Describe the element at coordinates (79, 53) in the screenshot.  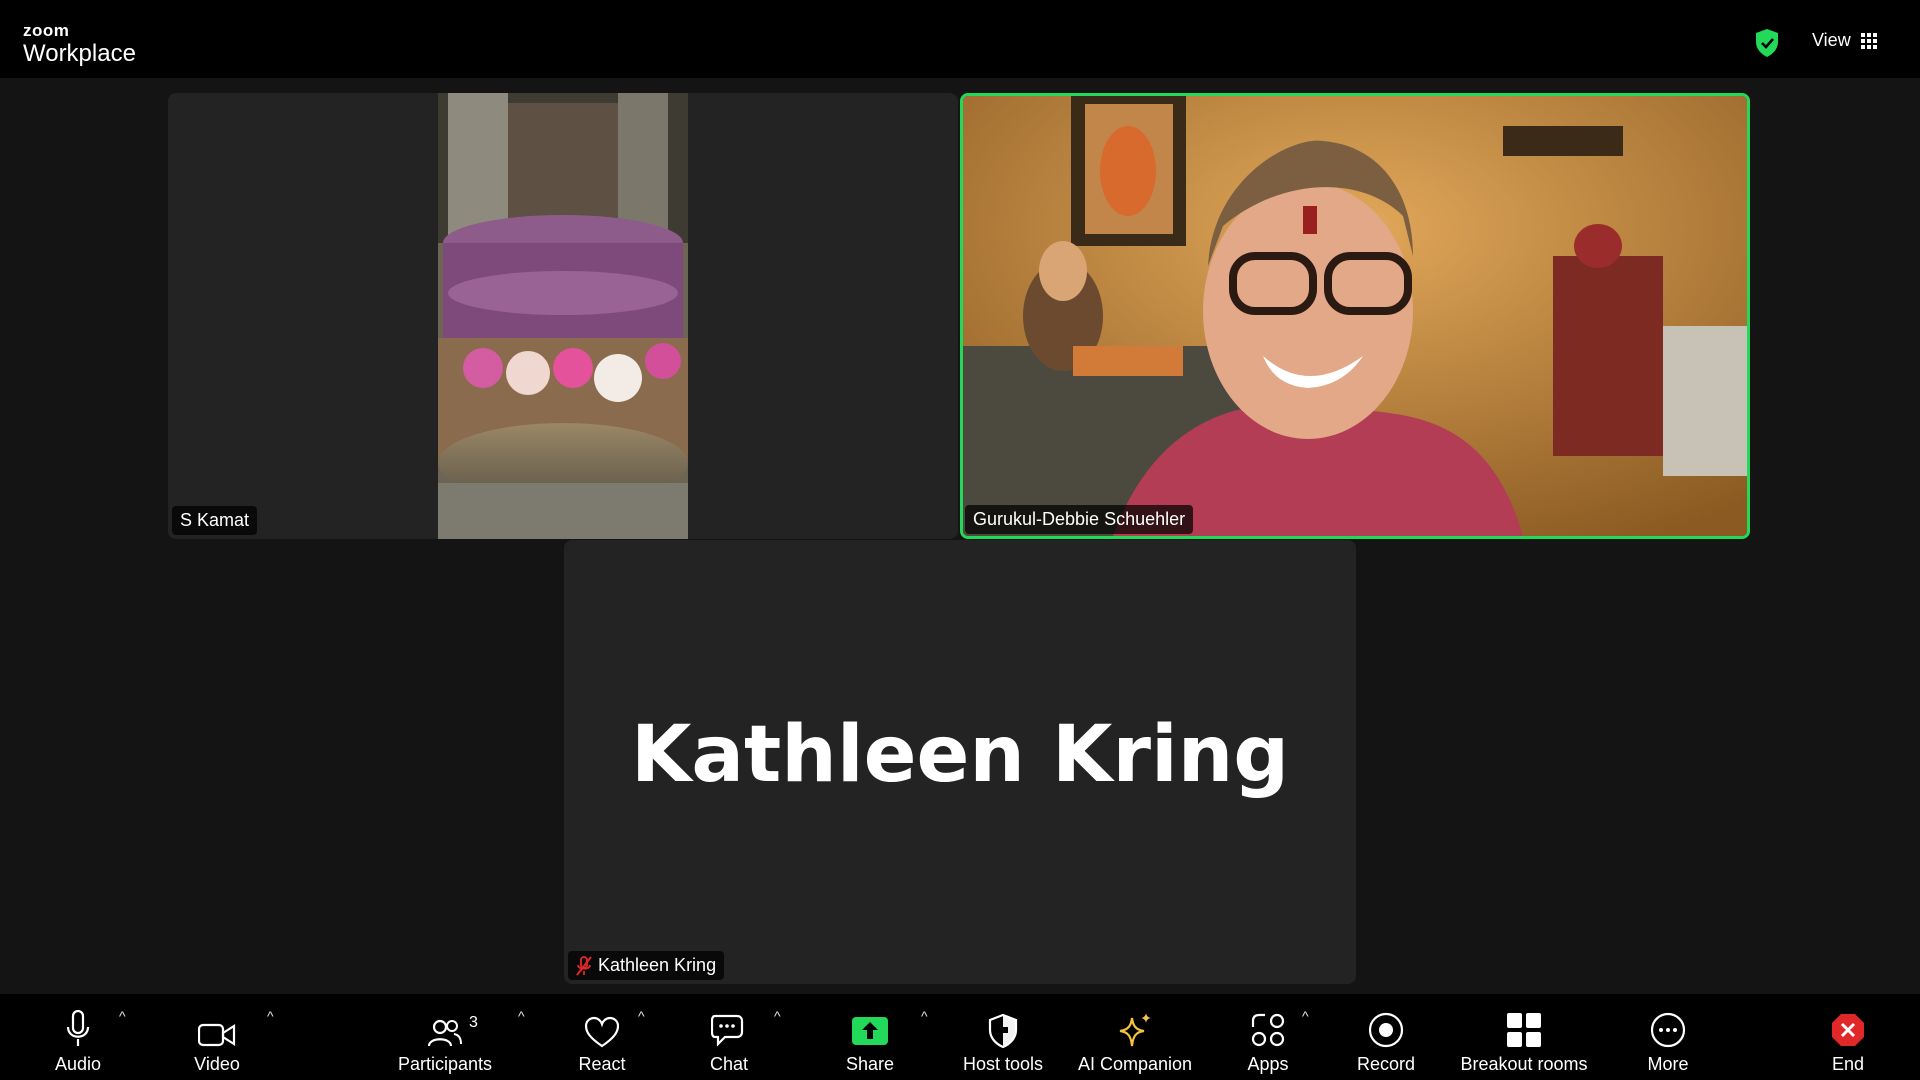
I see `logo-big-text: Workplace` at that location.